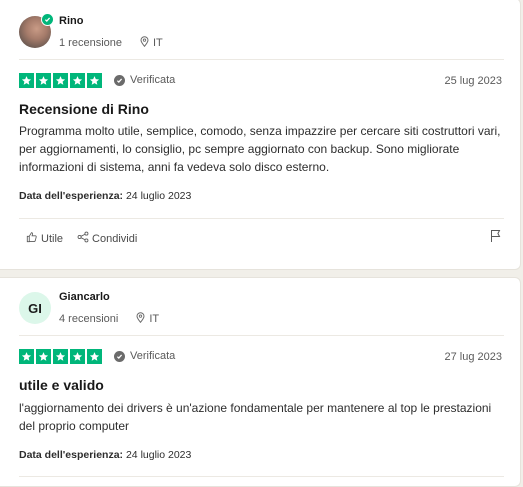 This screenshot has height=487, width=523. What do you see at coordinates (47, 19) in the screenshot?
I see `verified-user-icon` at bounding box center [47, 19].